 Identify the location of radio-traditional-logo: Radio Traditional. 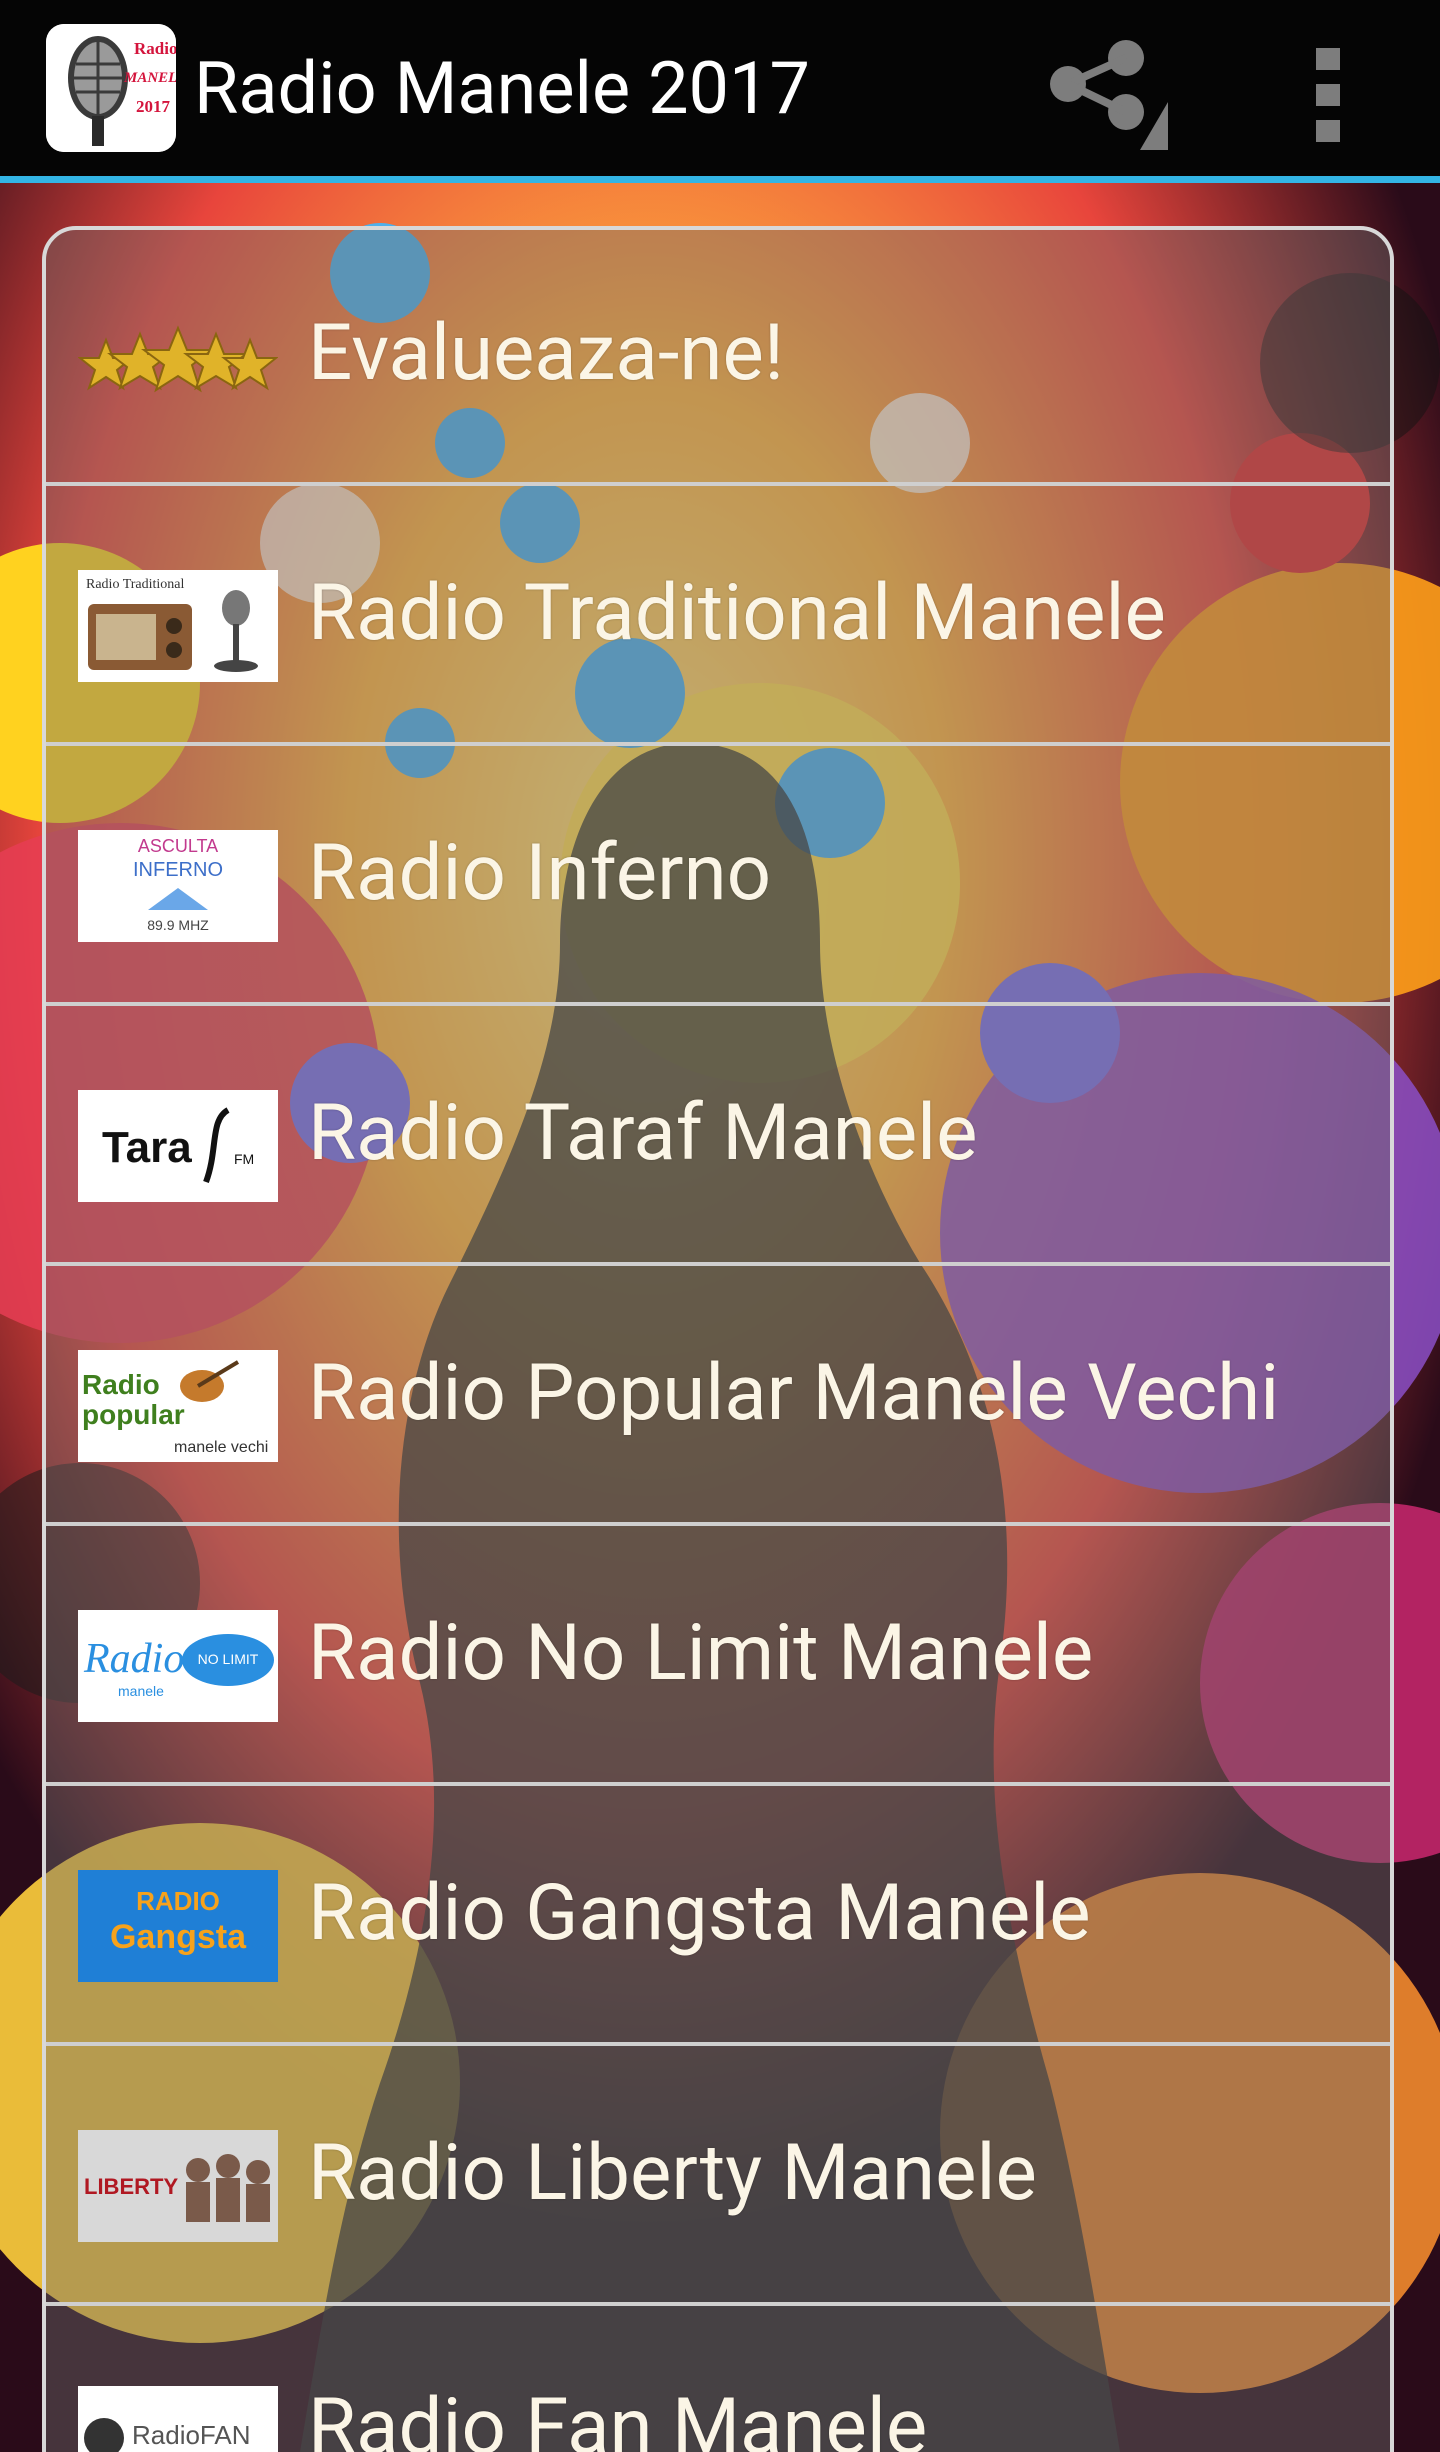
(178, 626).